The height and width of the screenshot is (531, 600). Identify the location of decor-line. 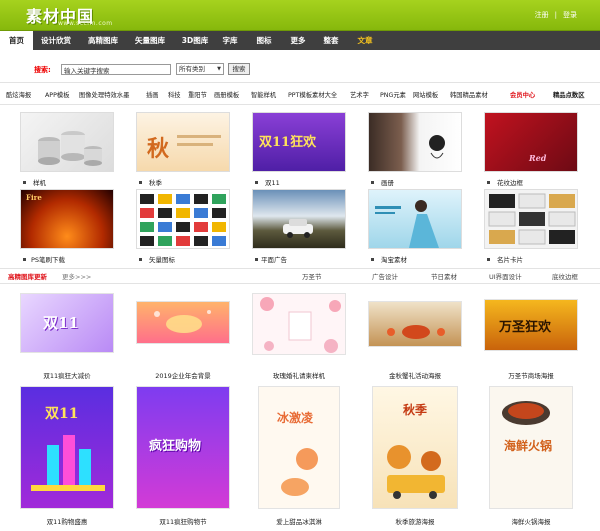
(195, 144).